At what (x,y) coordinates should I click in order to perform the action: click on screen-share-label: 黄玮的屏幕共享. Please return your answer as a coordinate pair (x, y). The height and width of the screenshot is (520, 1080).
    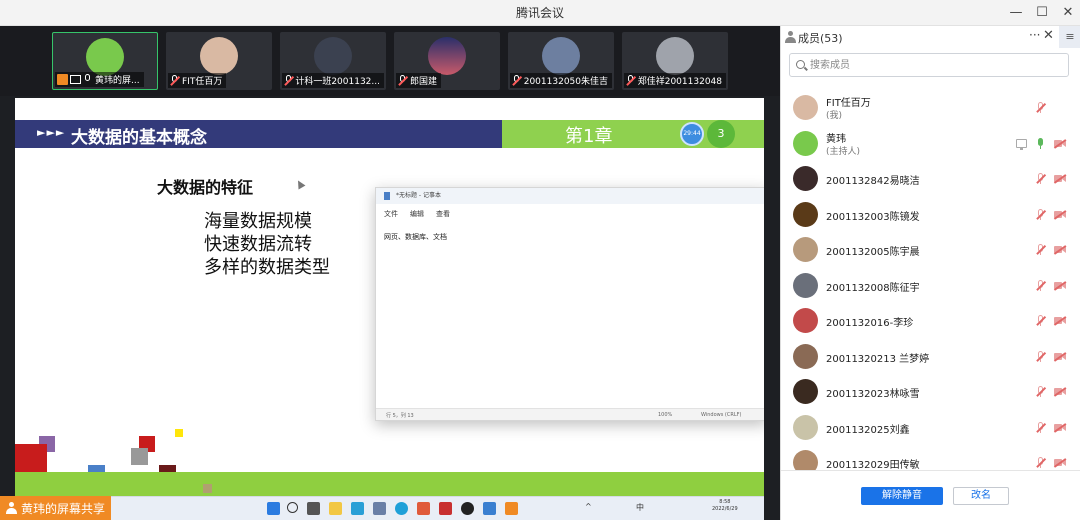
    Looking at the image, I should click on (56, 508).